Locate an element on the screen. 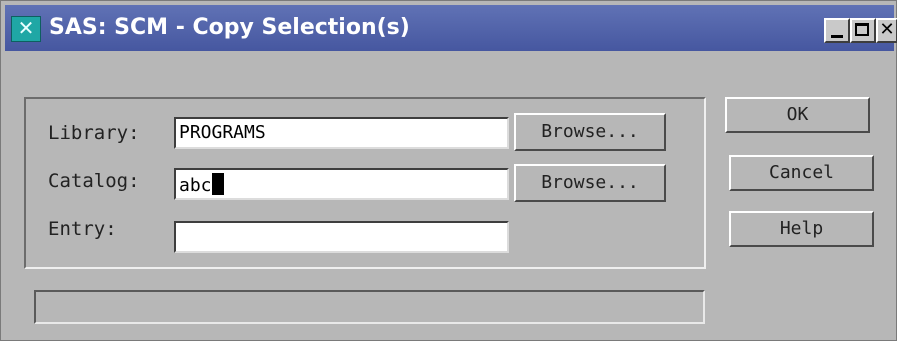 Image resolution: width=897 pixels, height=341 pixels. help-button: Help is located at coordinates (801, 229).